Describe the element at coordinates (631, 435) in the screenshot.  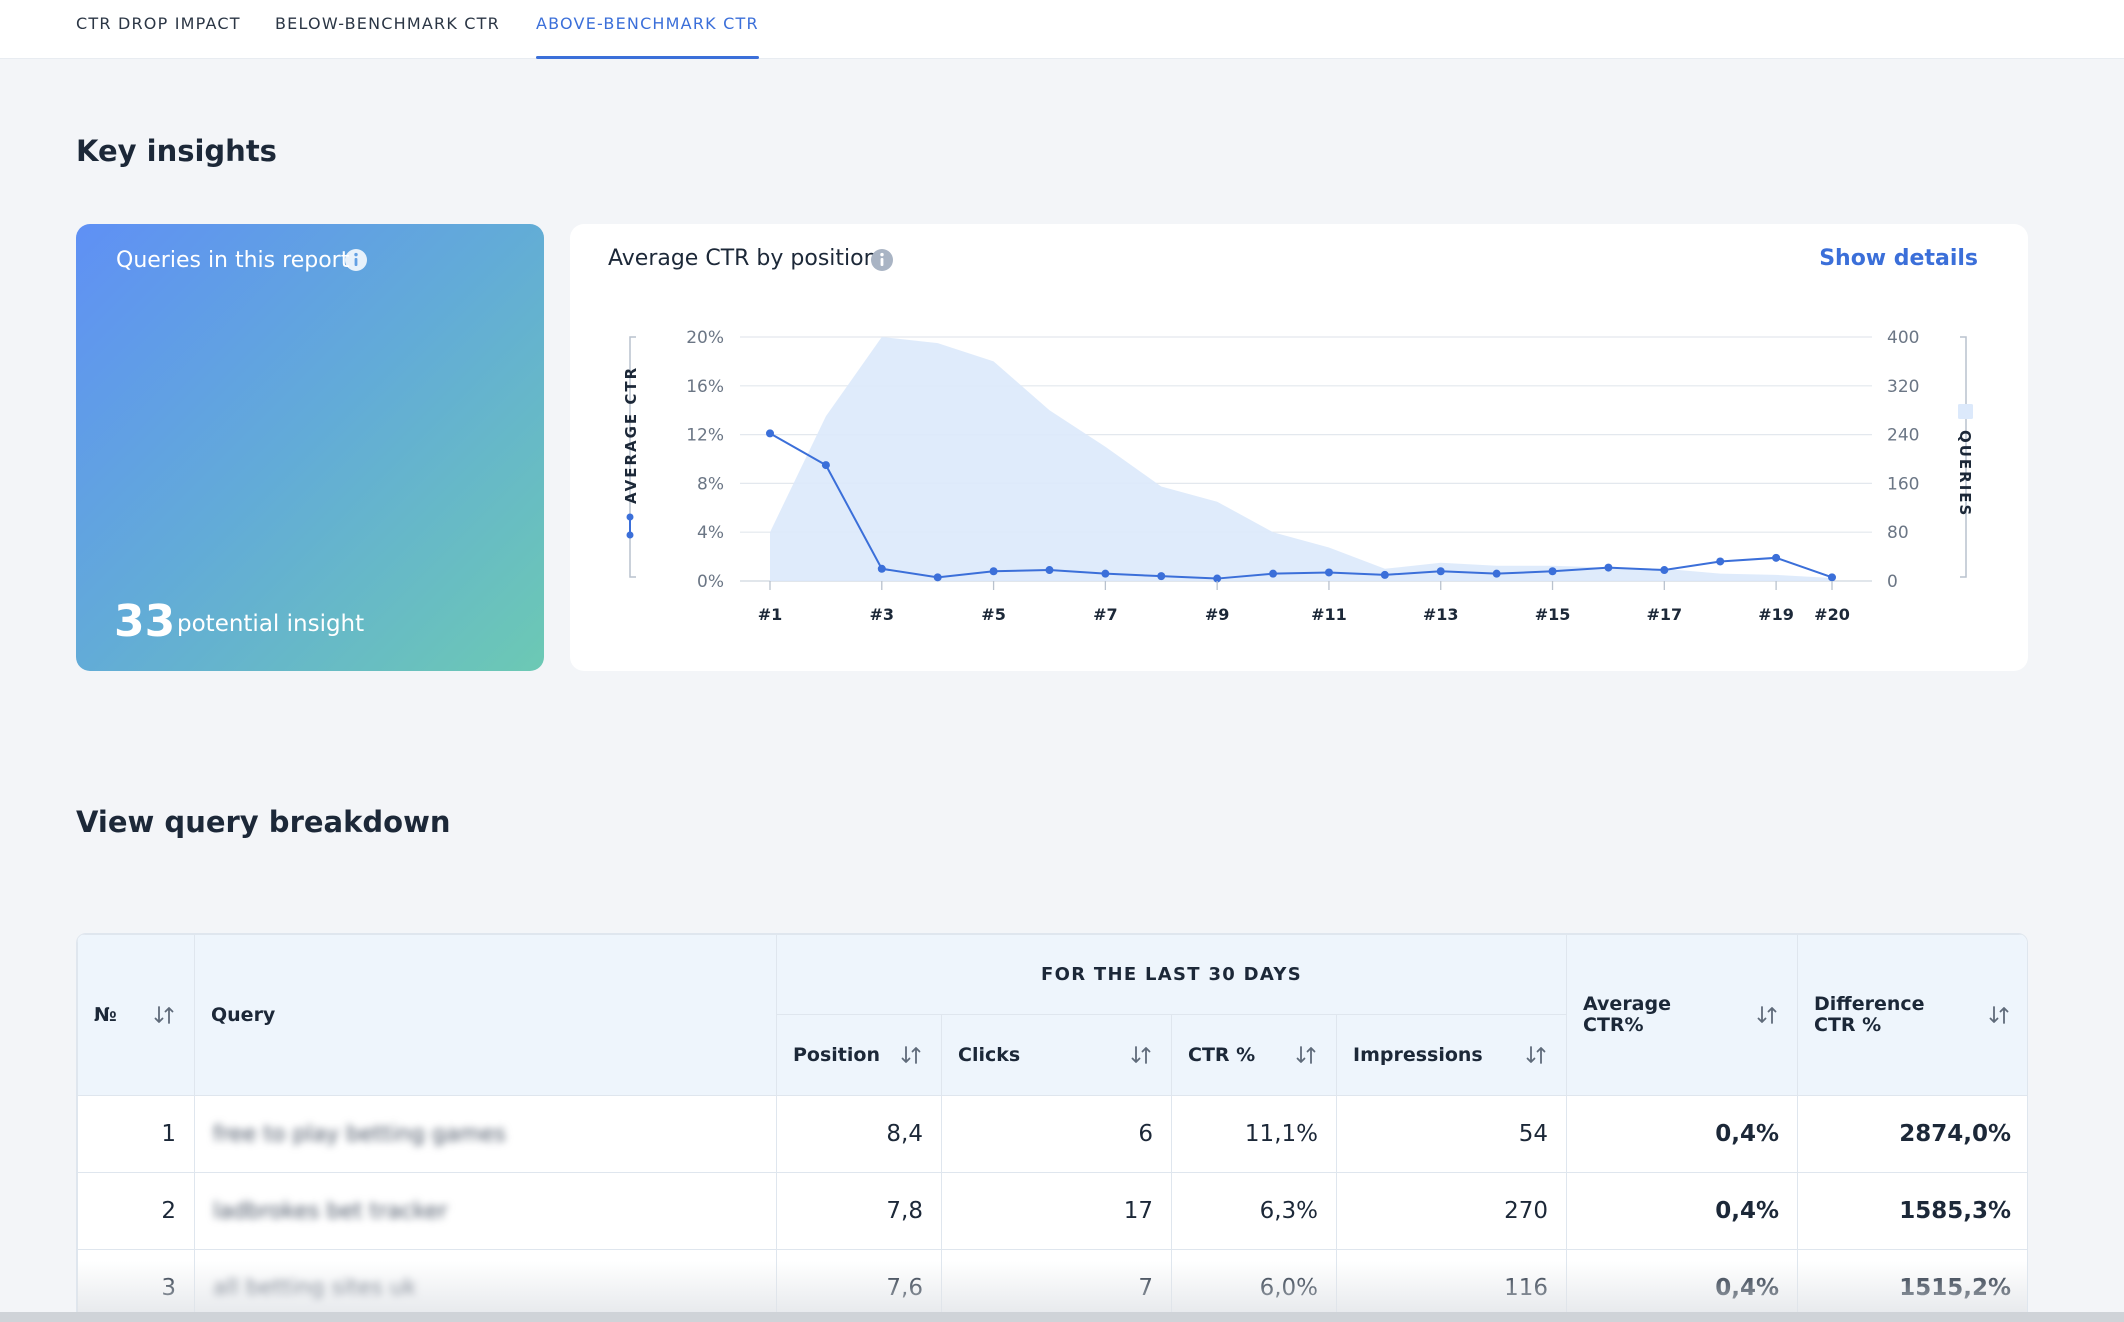
I see `left-axis-label: AVERAGE CTR` at that location.